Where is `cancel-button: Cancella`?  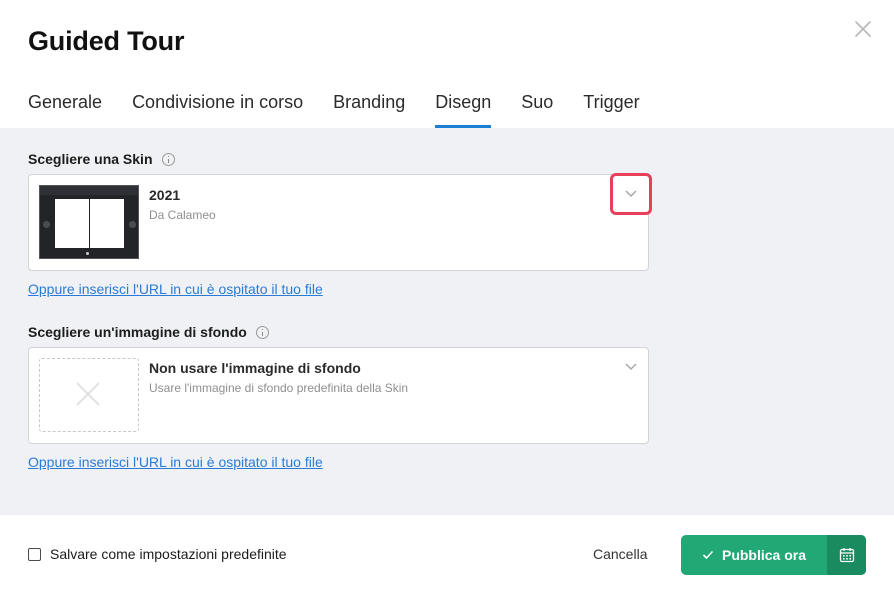
cancel-button: Cancella is located at coordinates (620, 554).